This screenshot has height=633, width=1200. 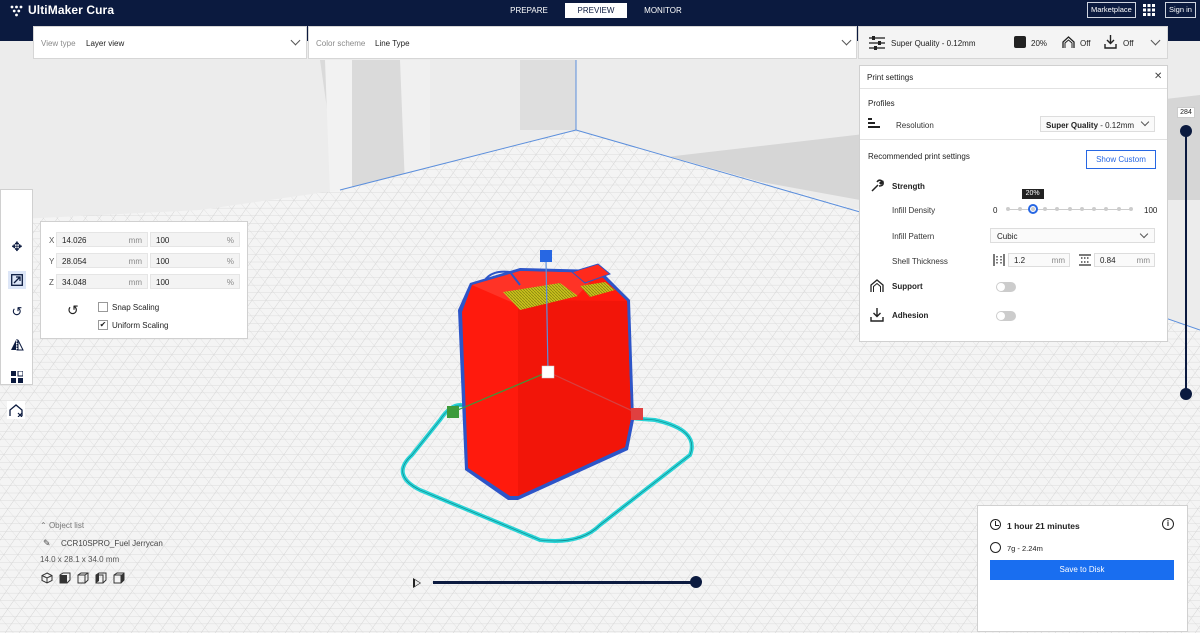 What do you see at coordinates (1039, 260) in the screenshot?
I see `wall-thickness-input: 1.2 mm` at bounding box center [1039, 260].